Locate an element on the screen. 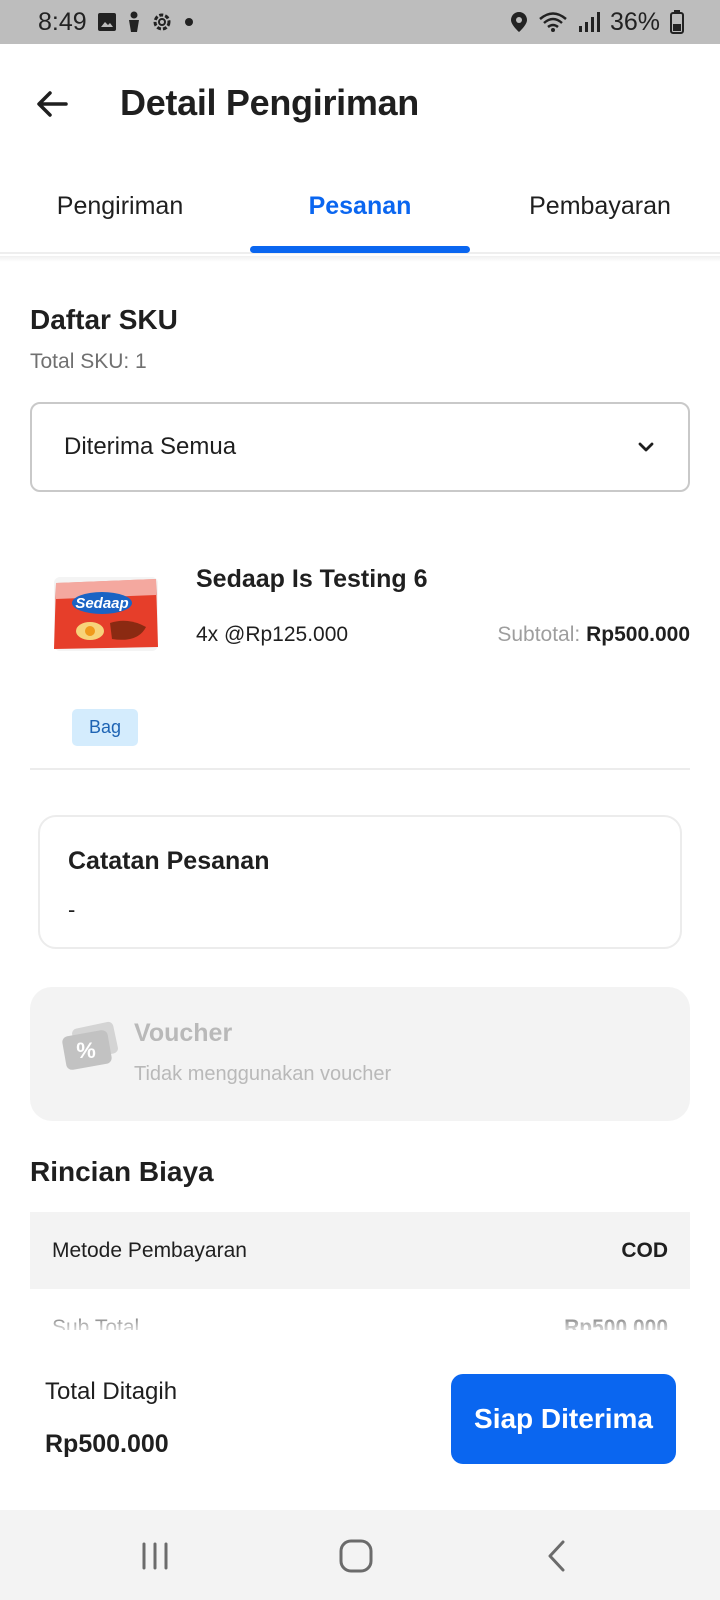  battery-icon is located at coordinates (677, 22).